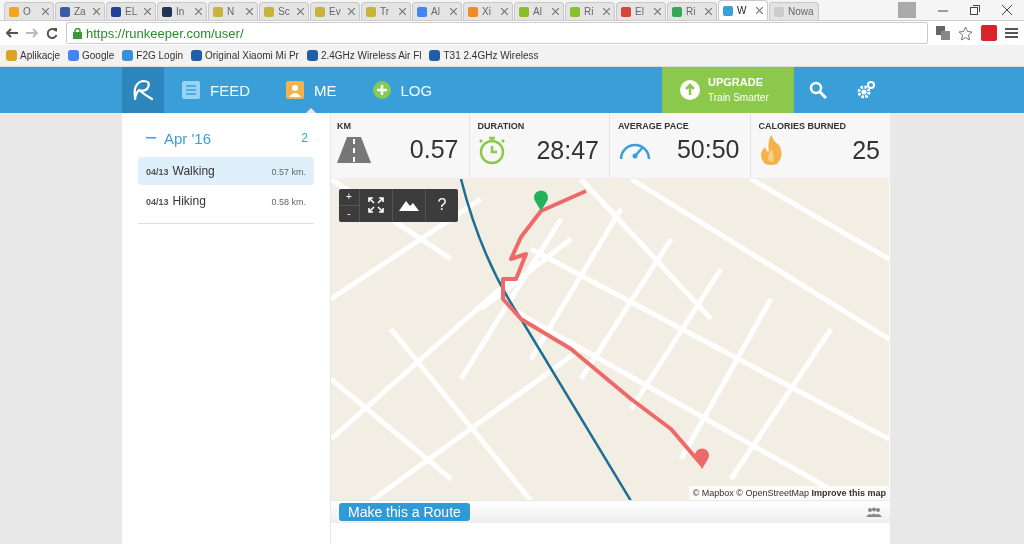 The width and height of the screenshot is (1024, 544). Describe the element at coordinates (484, 55) in the screenshot. I see `bookmark: T31 2.4GHz Wireless` at that location.